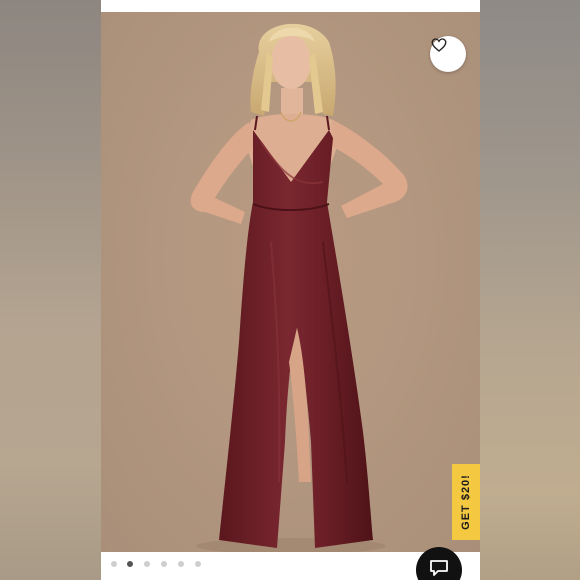 The height and width of the screenshot is (580, 580). What do you see at coordinates (439, 45) in the screenshot?
I see `heart-outline-icon` at bounding box center [439, 45].